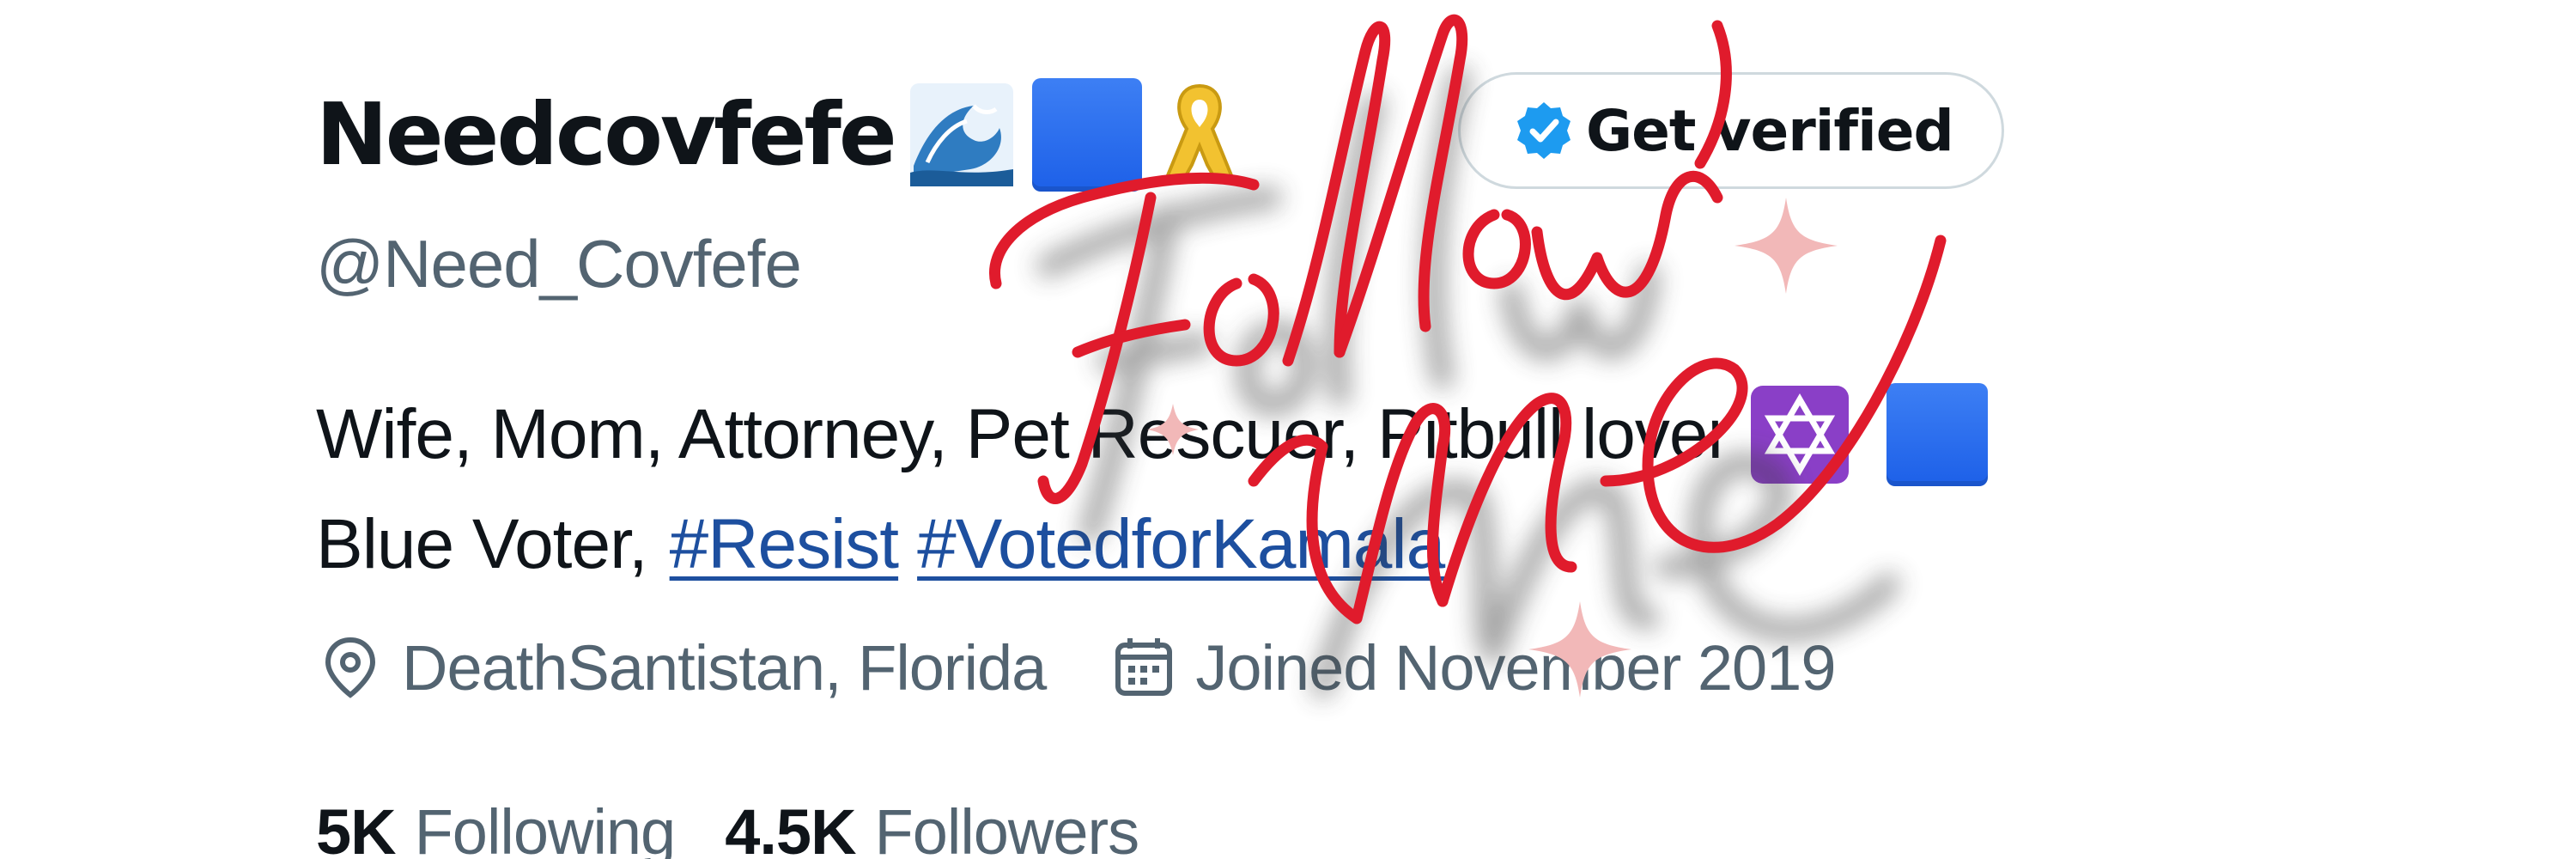  What do you see at coordinates (1515, 667) in the screenshot?
I see `joined-text: Joined November 2019` at bounding box center [1515, 667].